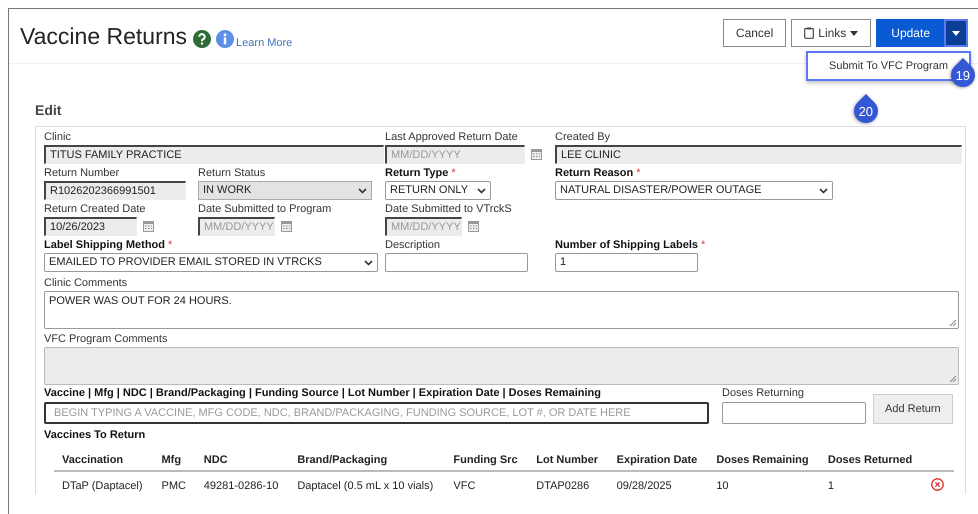 Image resolution: width=978 pixels, height=514 pixels. I want to click on field-label: Date Submitted to Program, so click(265, 209).